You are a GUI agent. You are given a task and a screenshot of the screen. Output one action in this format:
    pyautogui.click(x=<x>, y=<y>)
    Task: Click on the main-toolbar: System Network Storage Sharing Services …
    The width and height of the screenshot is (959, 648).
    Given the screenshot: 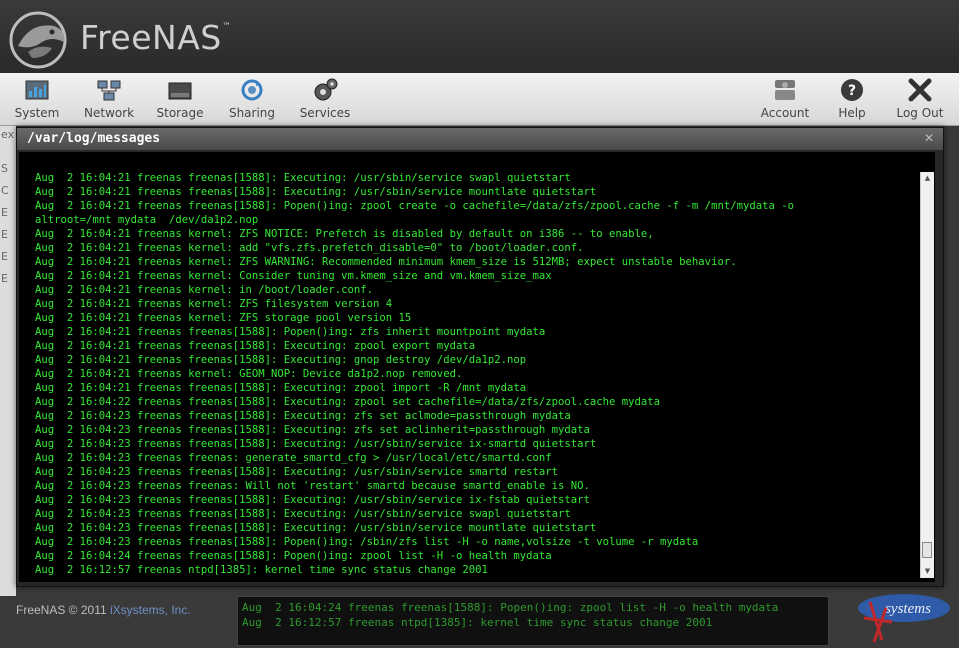 What is the action you would take?
    pyautogui.click(x=479, y=99)
    